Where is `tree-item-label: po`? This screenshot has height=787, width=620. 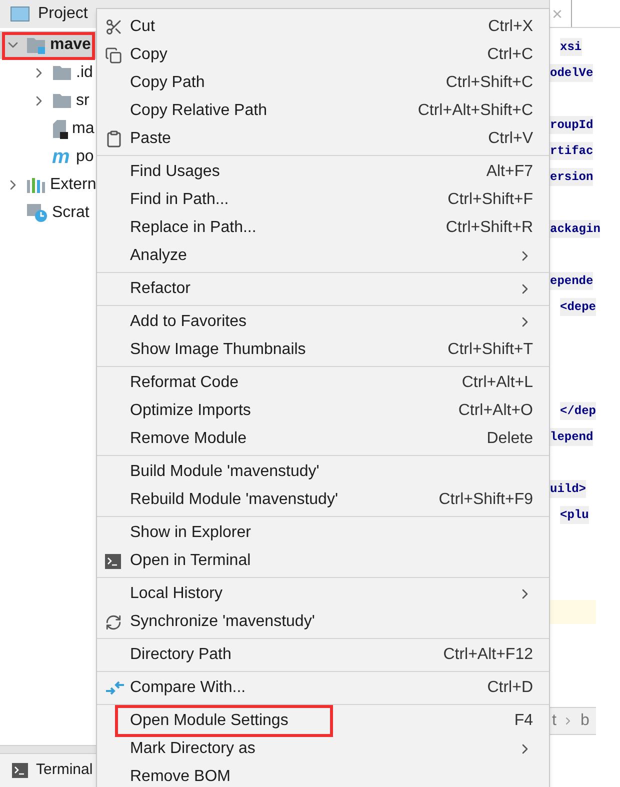
tree-item-label: po is located at coordinates (85, 157).